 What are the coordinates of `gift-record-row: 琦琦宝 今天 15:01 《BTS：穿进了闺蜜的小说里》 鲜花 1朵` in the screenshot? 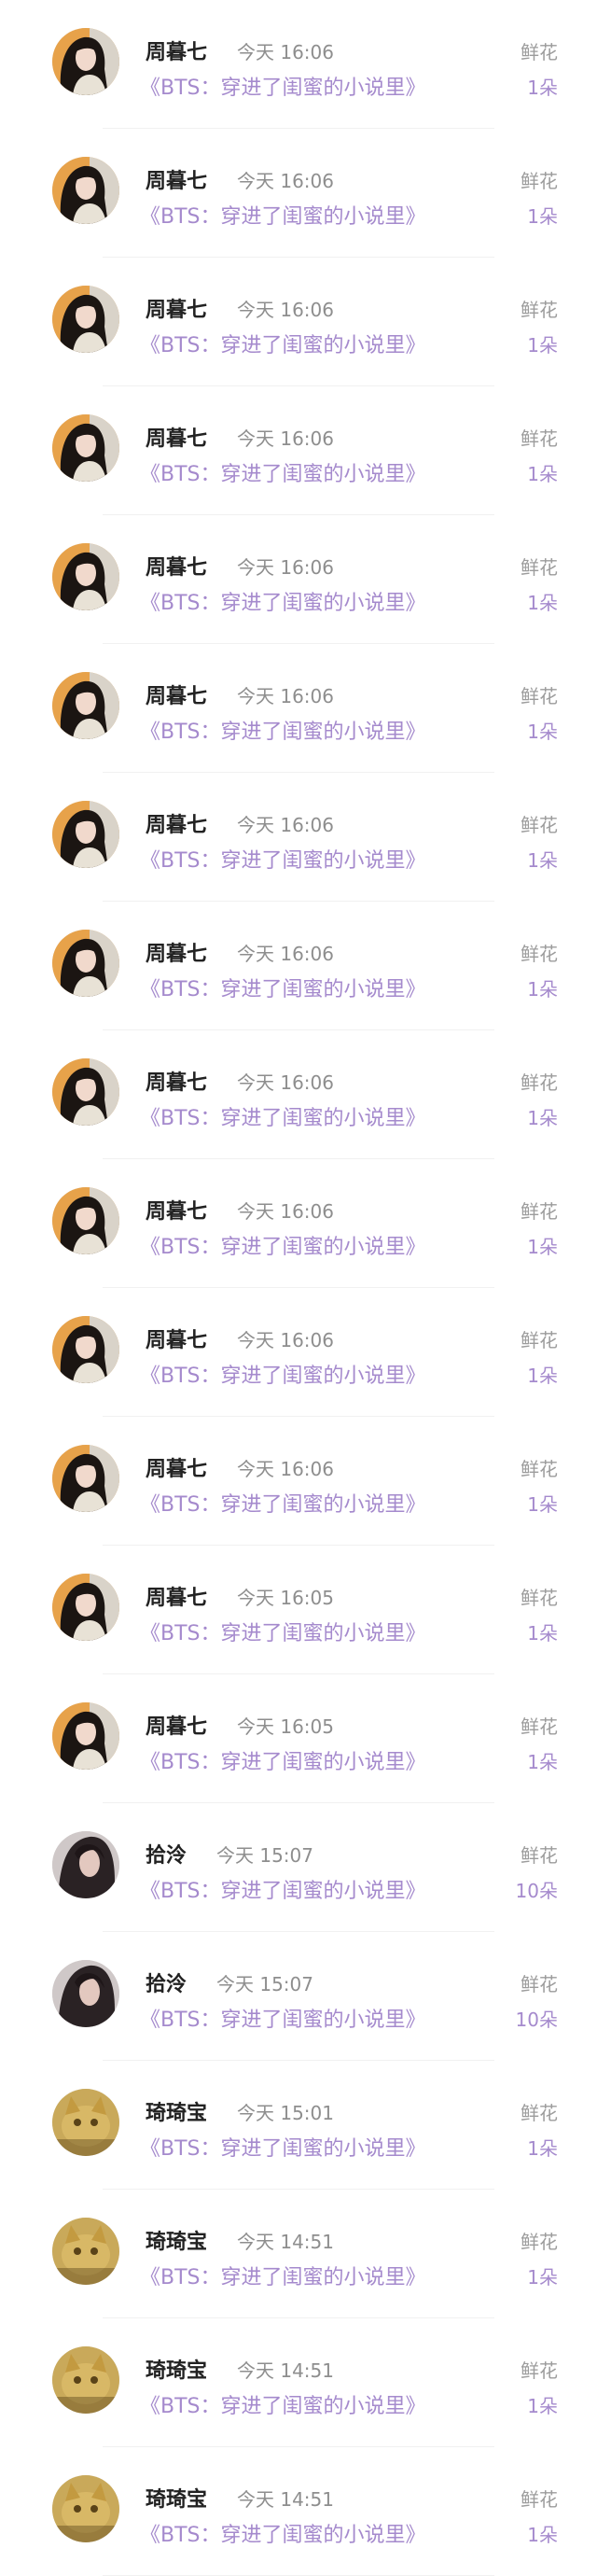 It's located at (298, 2125).